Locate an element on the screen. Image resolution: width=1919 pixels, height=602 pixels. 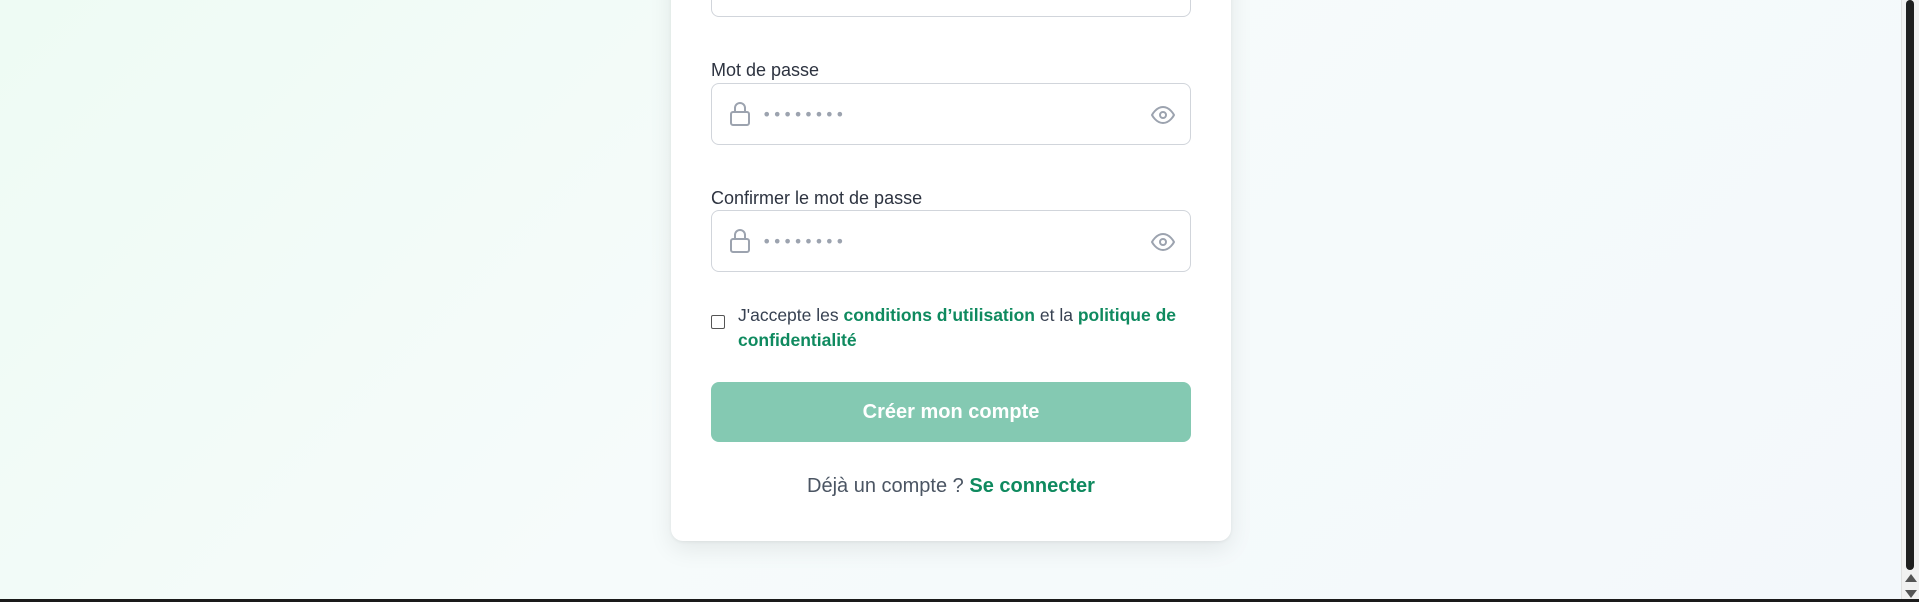
previous-input-field is located at coordinates (951, 8).